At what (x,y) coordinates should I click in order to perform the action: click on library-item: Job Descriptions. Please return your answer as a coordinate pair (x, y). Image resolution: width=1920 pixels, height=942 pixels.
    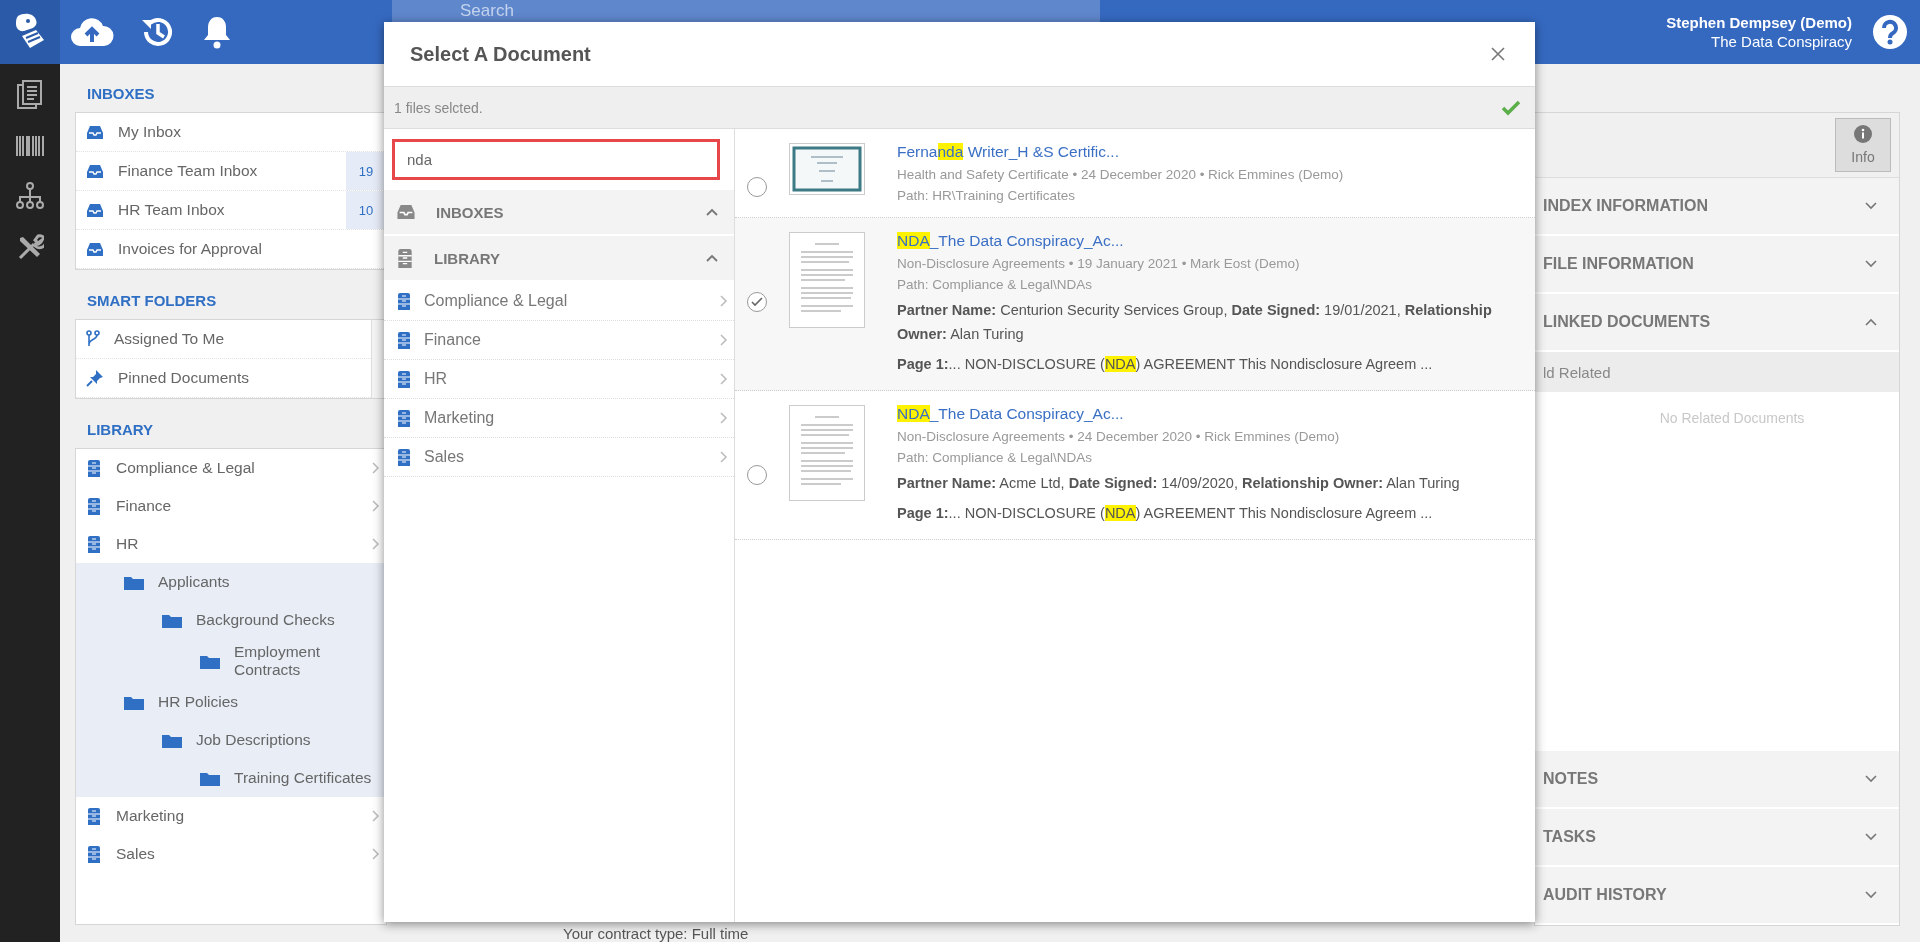
    Looking at the image, I should click on (231, 740).